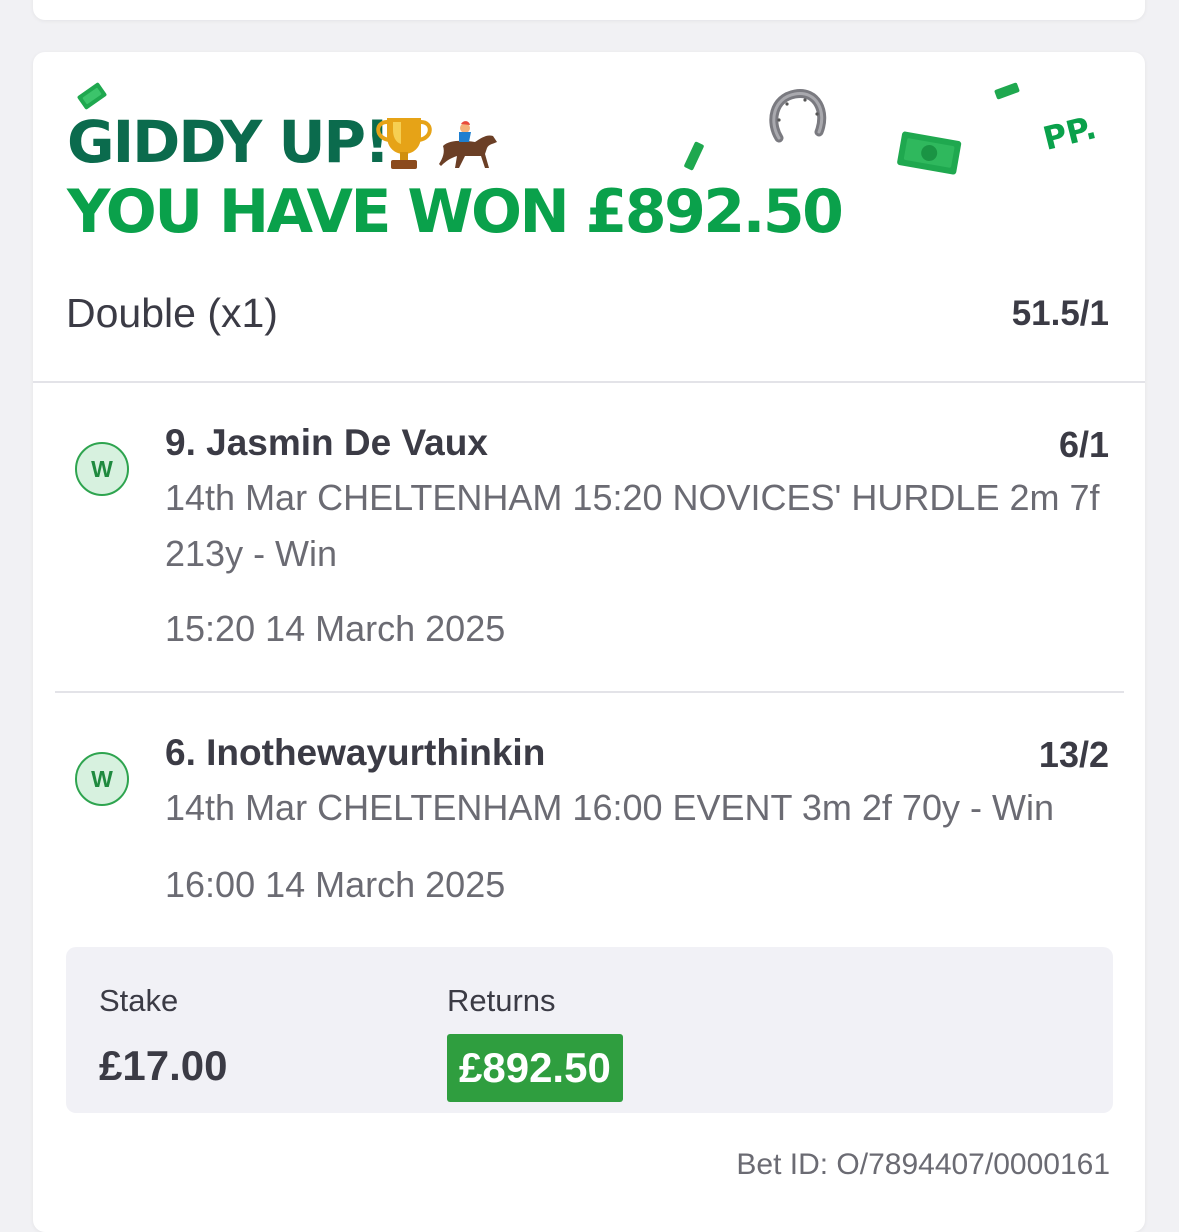 The width and height of the screenshot is (1179, 1232). What do you see at coordinates (589, 1030) in the screenshot?
I see `stake-returns-summary: Stake £17.00 Returns £892.50` at bounding box center [589, 1030].